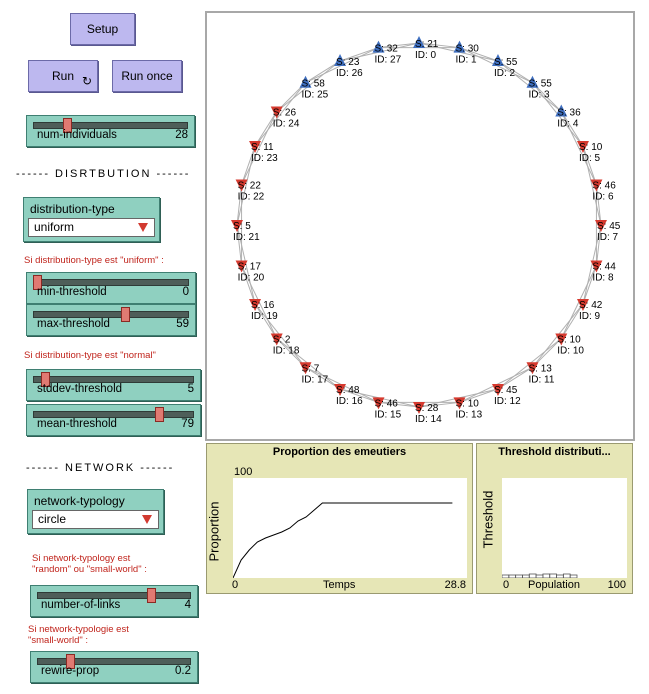 This screenshot has width=649, height=694. I want to click on distribution-type-chooser: distribution-type uniform, so click(91, 219).